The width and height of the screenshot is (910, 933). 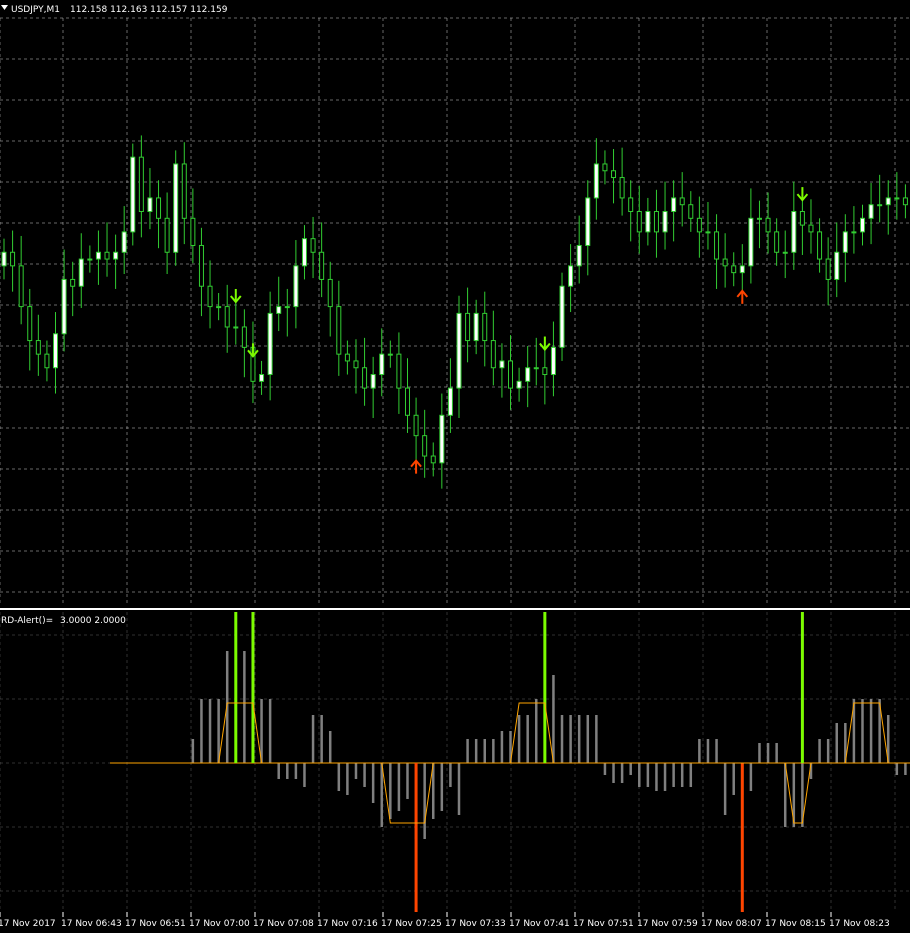 What do you see at coordinates (93, 621) in the screenshot?
I see `indicator-values: 3.0000 2.0000` at bounding box center [93, 621].